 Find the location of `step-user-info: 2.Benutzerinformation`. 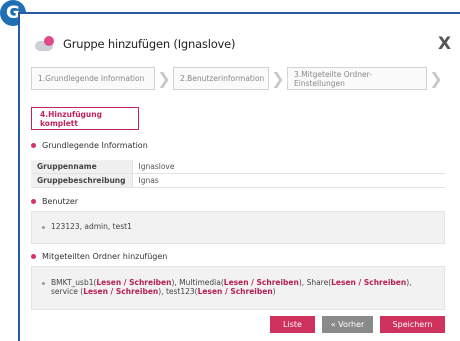

step-user-info: 2.Benutzerinformation is located at coordinates (221, 78).